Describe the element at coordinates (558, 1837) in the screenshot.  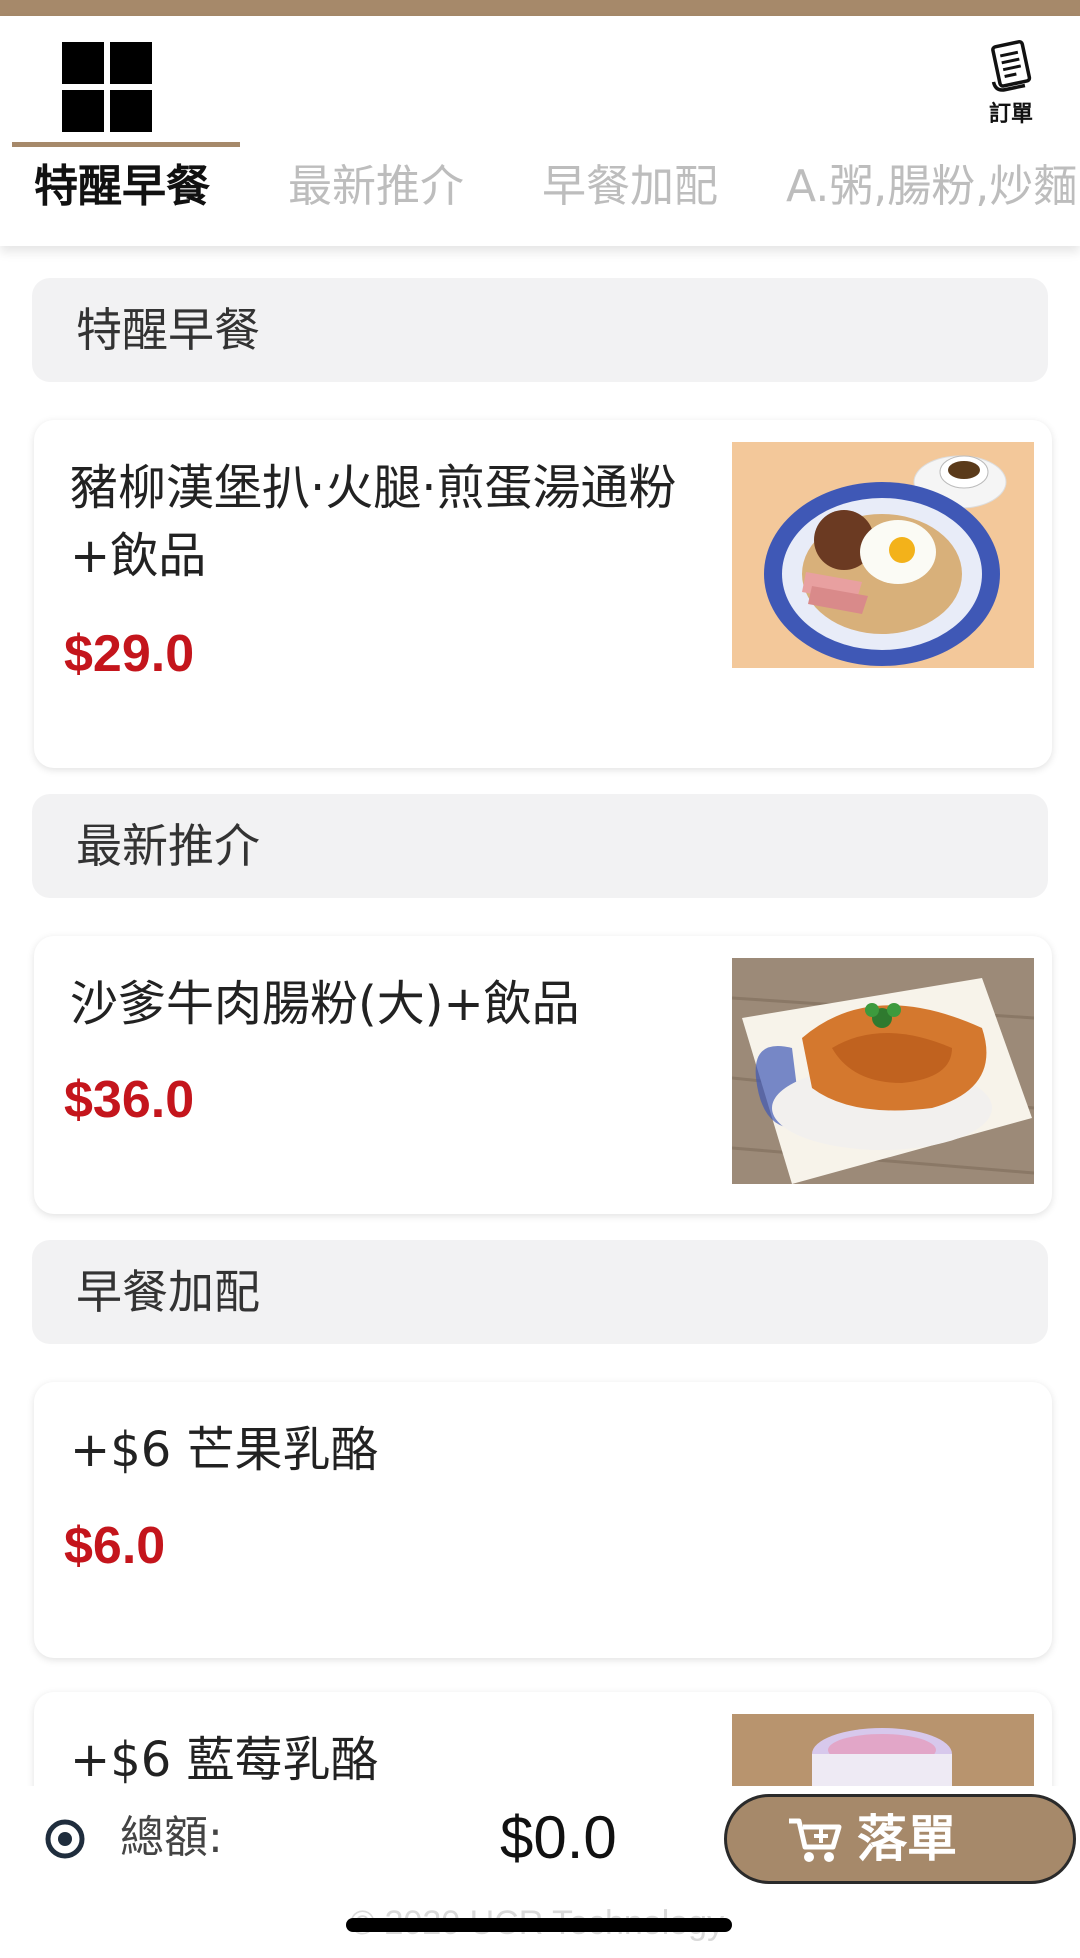
I see `total-value: $0.0` at that location.